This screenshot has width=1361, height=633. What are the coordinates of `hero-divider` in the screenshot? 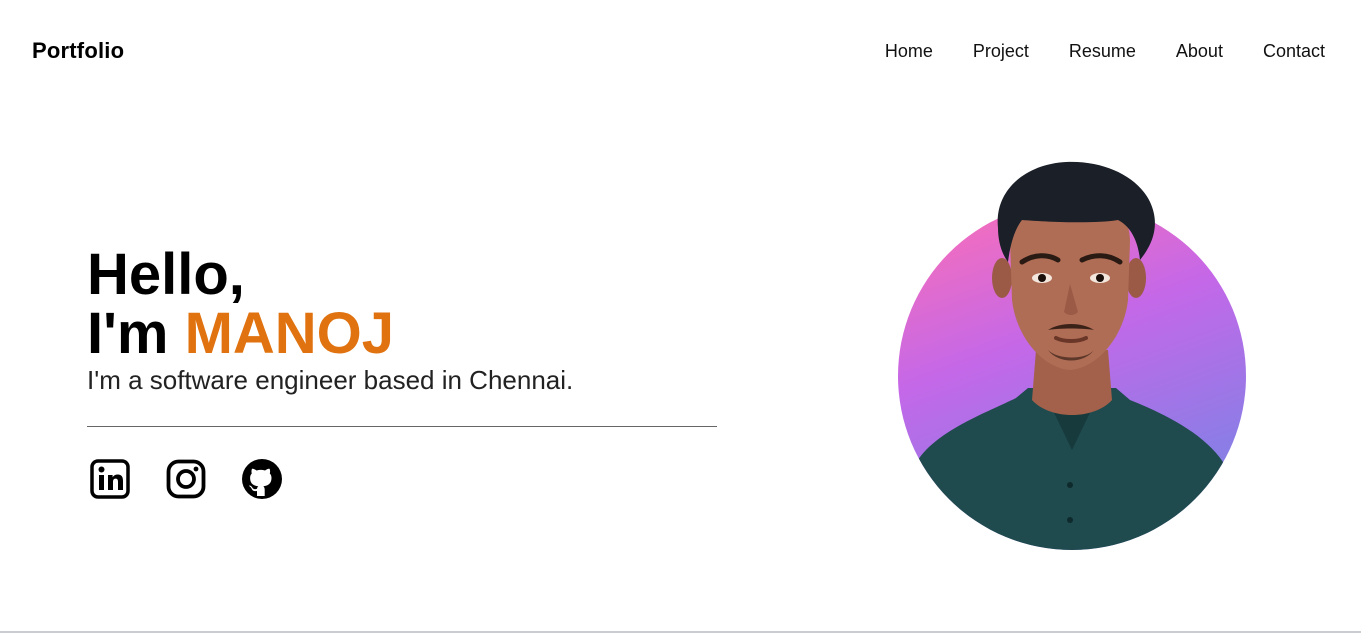 It's located at (402, 426).